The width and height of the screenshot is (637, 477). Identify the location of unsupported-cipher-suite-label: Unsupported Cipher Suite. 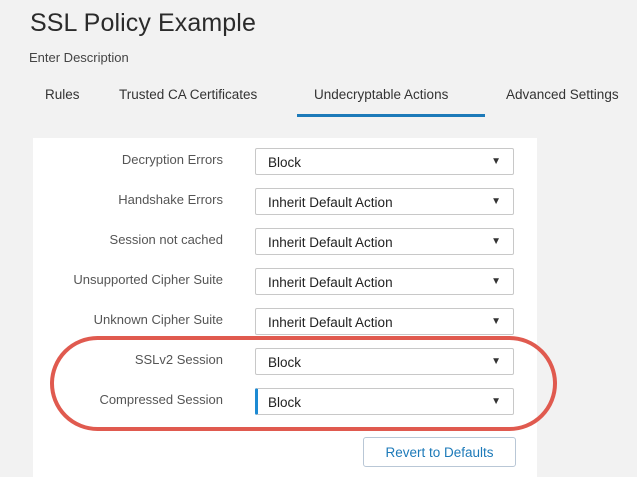
(148, 279).